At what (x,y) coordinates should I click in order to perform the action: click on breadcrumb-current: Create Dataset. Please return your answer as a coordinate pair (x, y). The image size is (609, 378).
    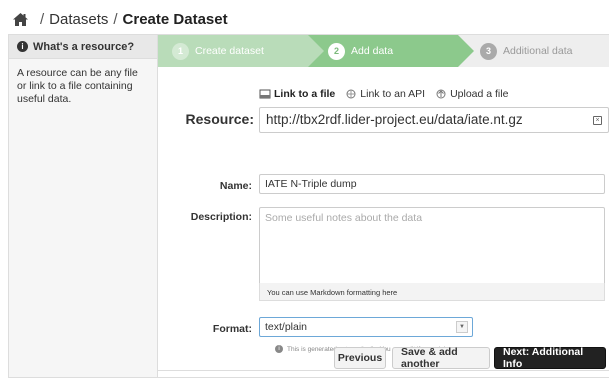
    Looking at the image, I should click on (175, 19).